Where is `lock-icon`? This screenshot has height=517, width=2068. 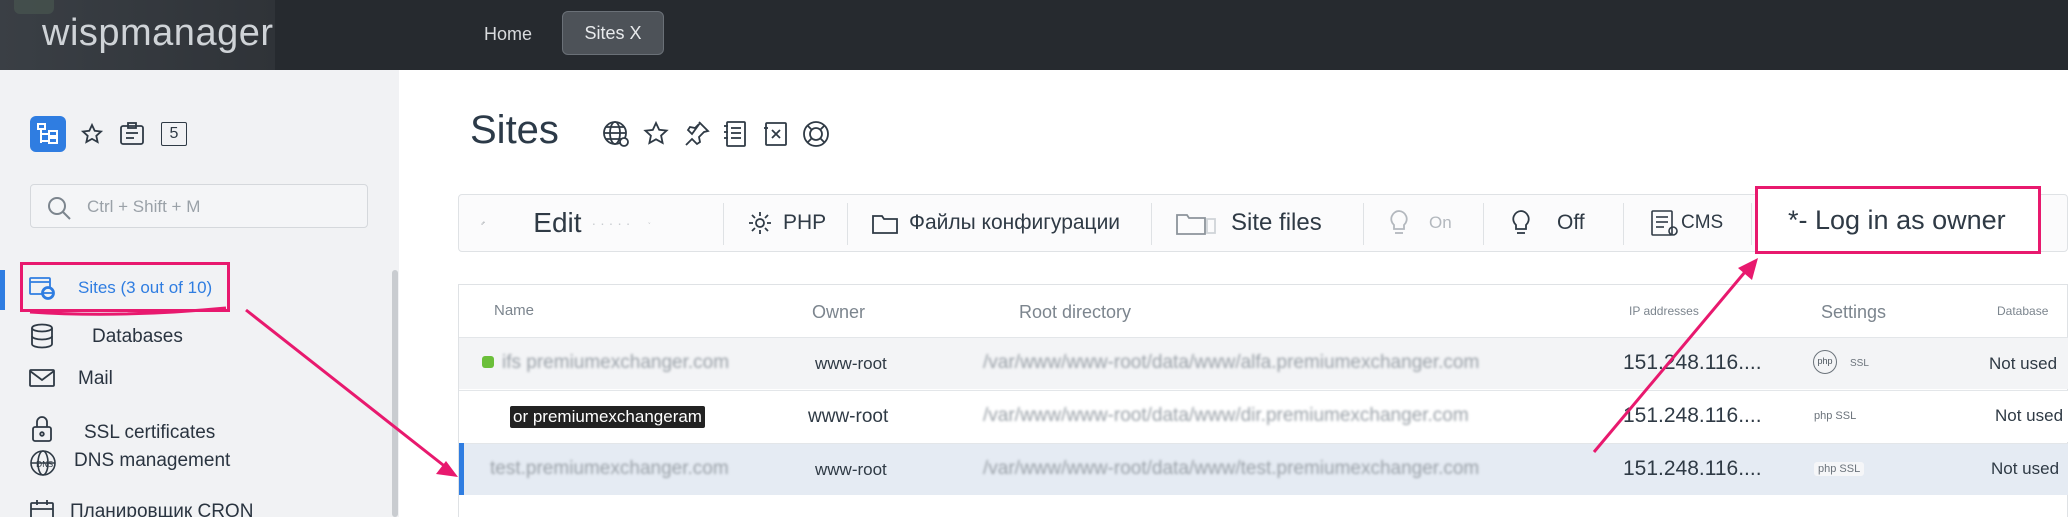
lock-icon is located at coordinates (42, 429).